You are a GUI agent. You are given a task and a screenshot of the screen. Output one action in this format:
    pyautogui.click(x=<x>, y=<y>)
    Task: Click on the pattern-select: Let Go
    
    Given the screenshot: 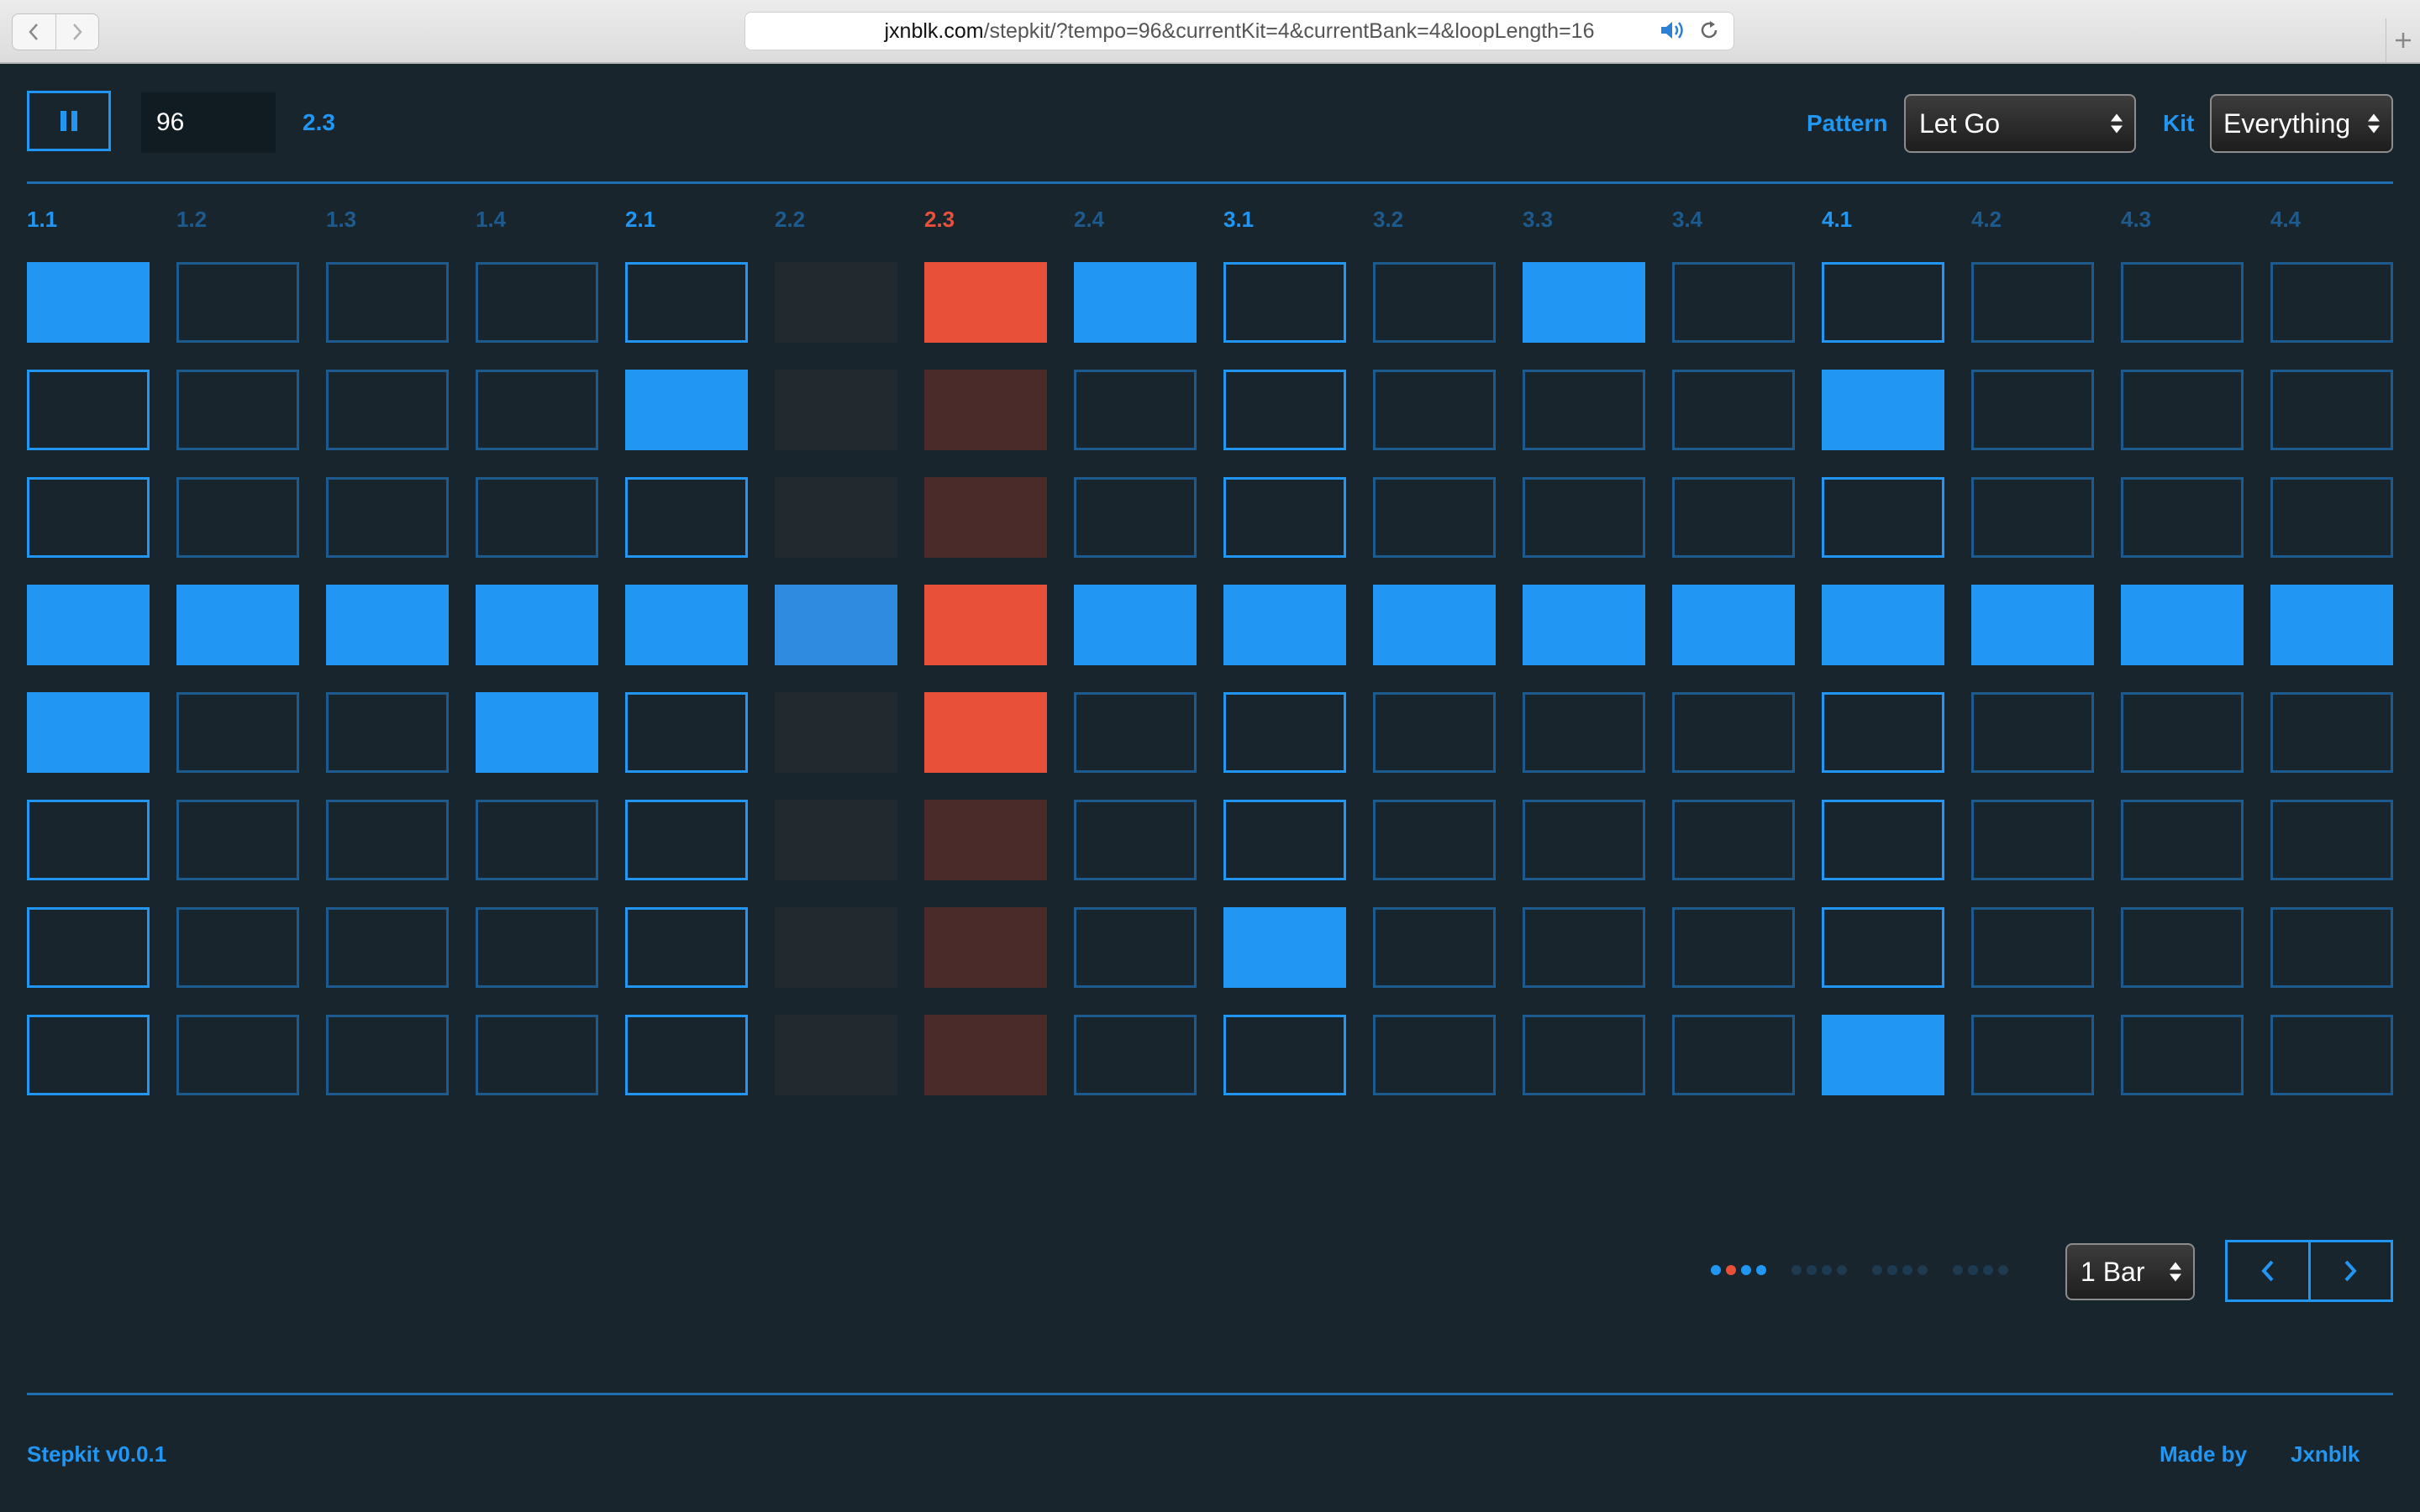 What is the action you would take?
    pyautogui.click(x=2020, y=123)
    